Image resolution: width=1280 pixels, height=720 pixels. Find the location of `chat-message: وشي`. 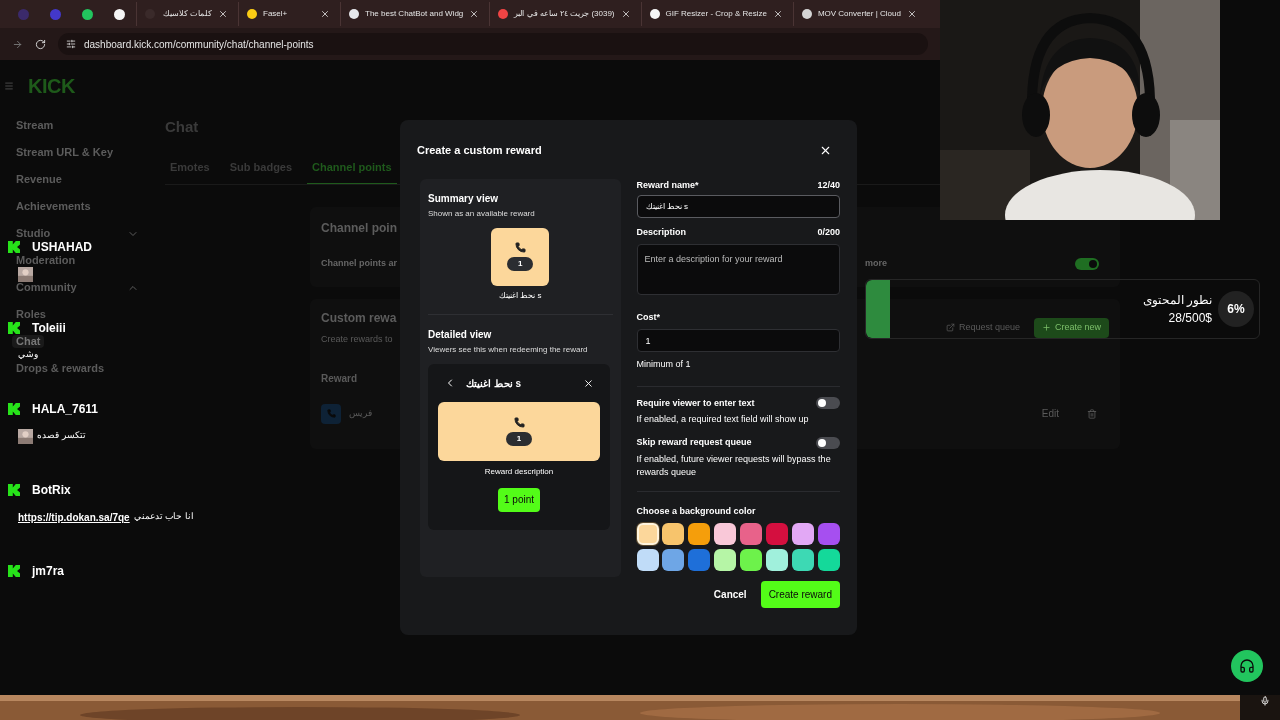

chat-message: وشي is located at coordinates (28, 355).